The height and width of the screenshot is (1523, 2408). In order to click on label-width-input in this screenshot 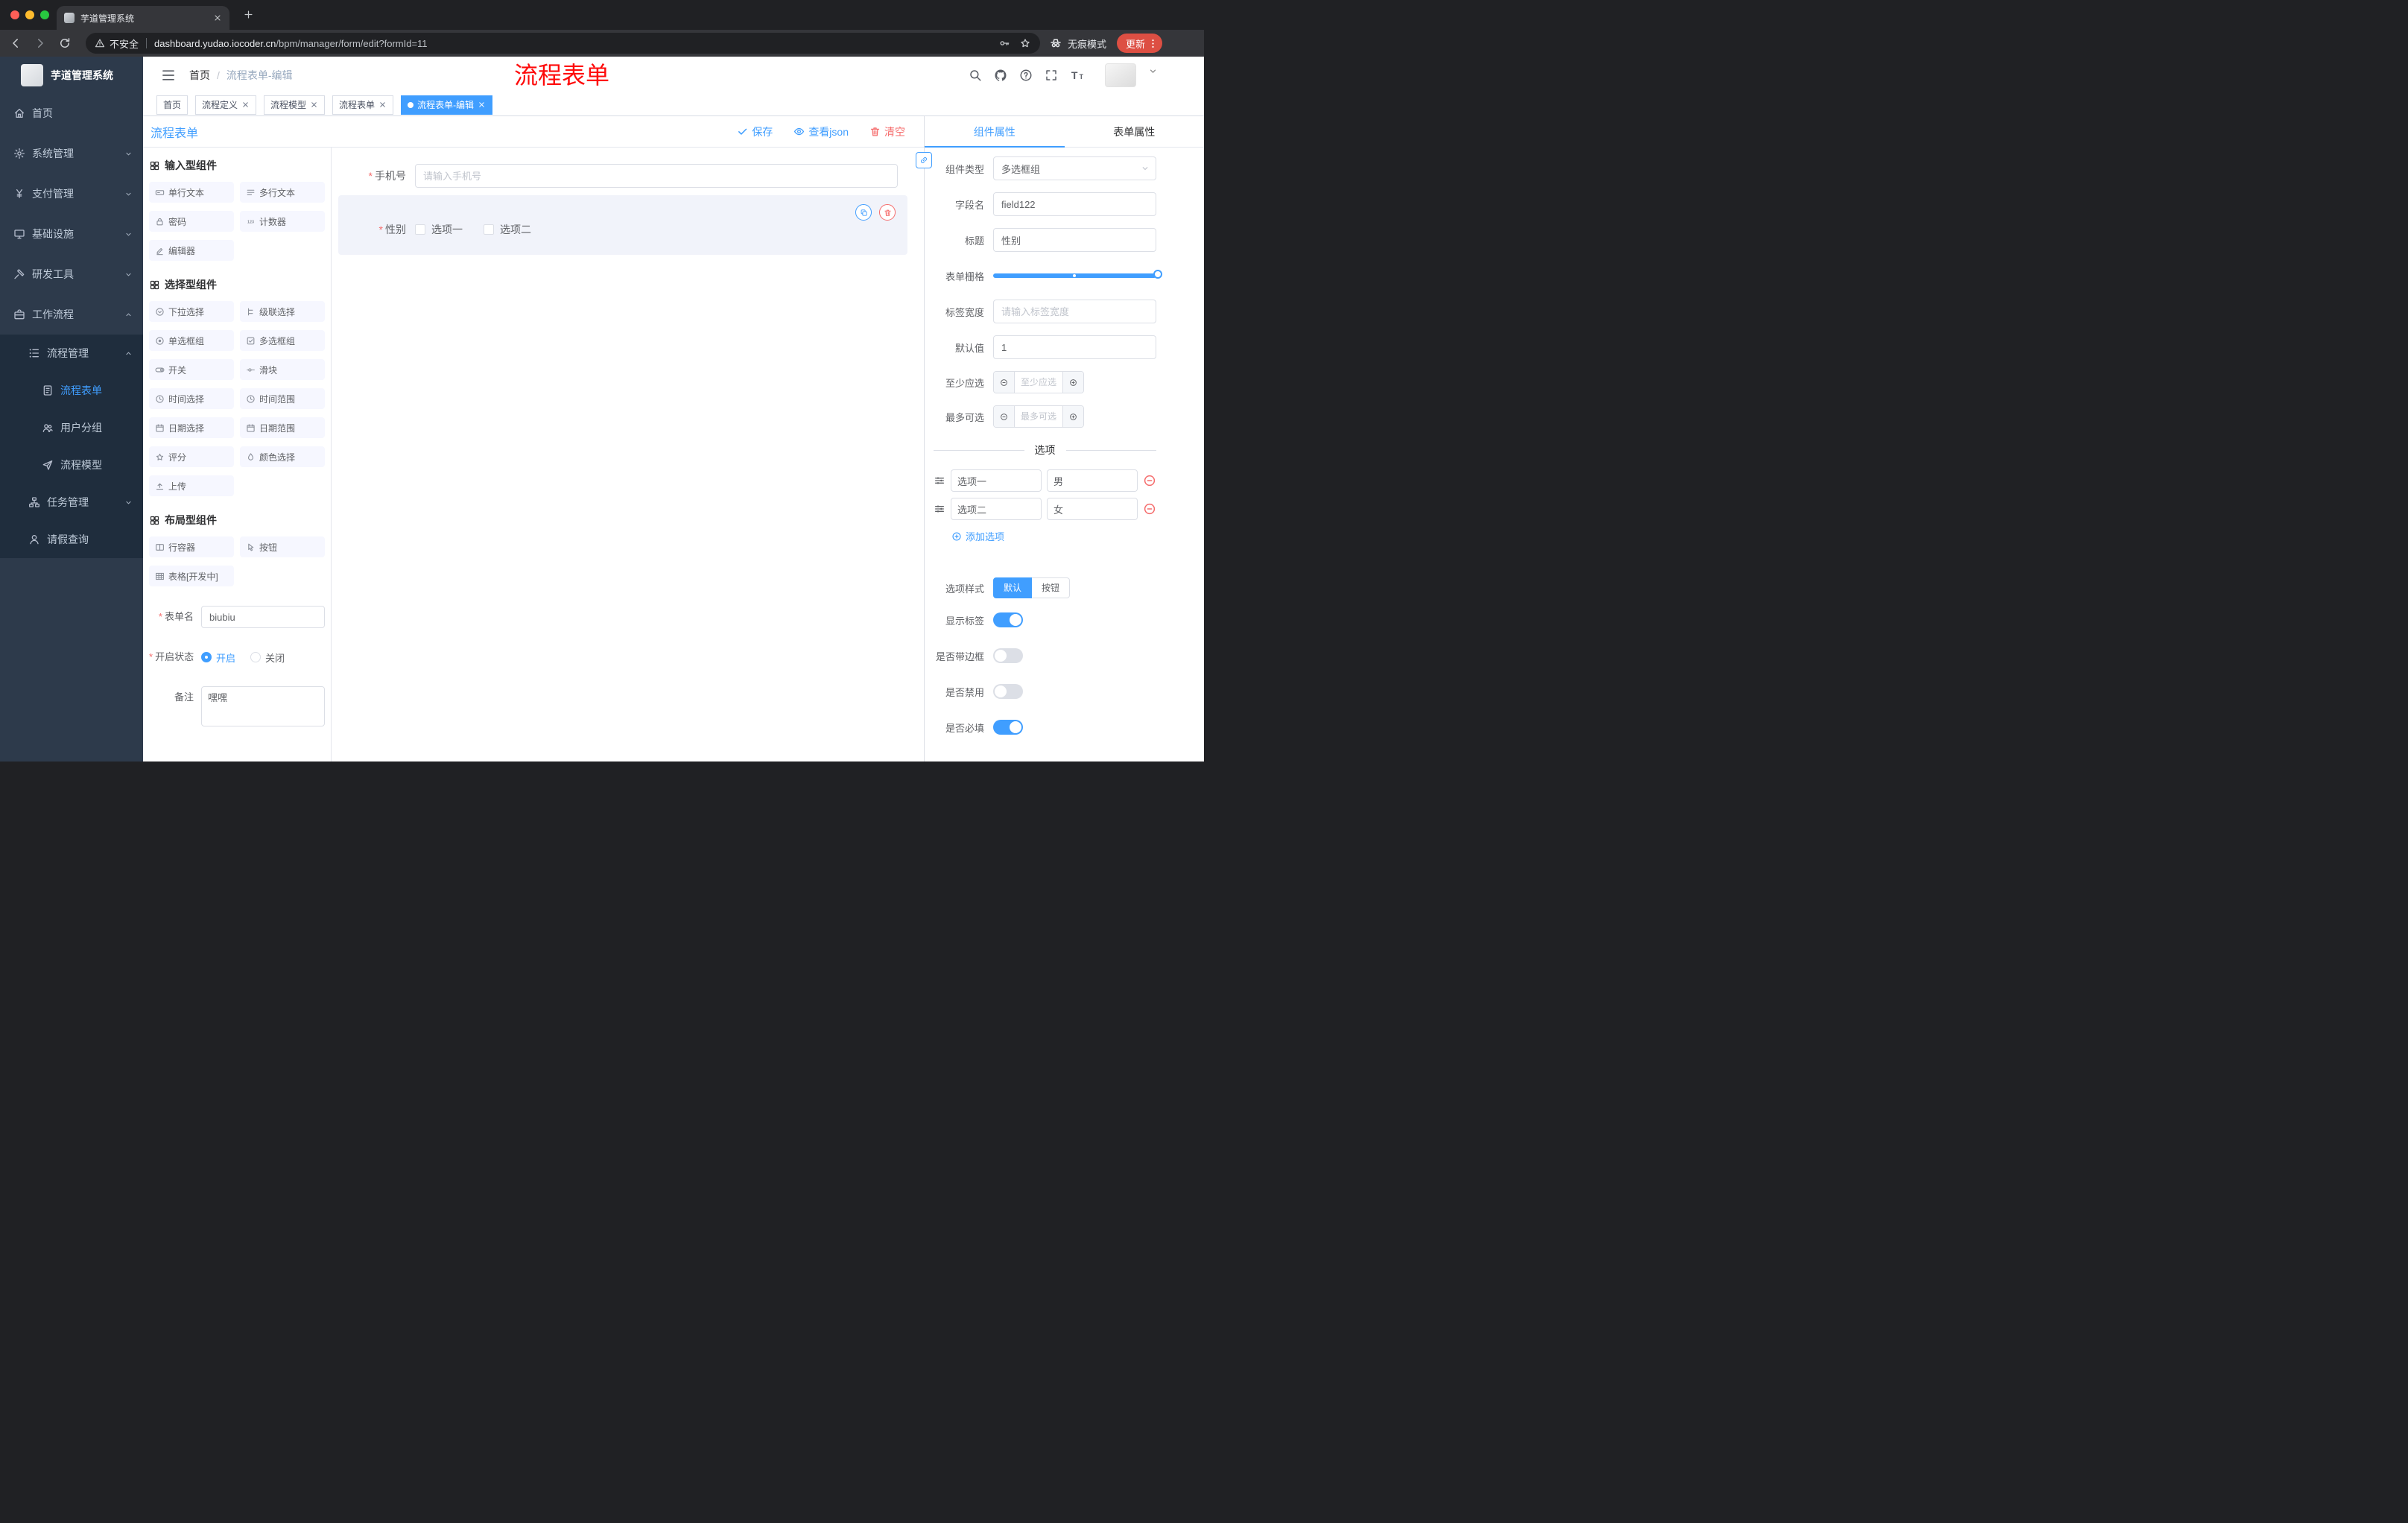, I will do `click(1074, 312)`.